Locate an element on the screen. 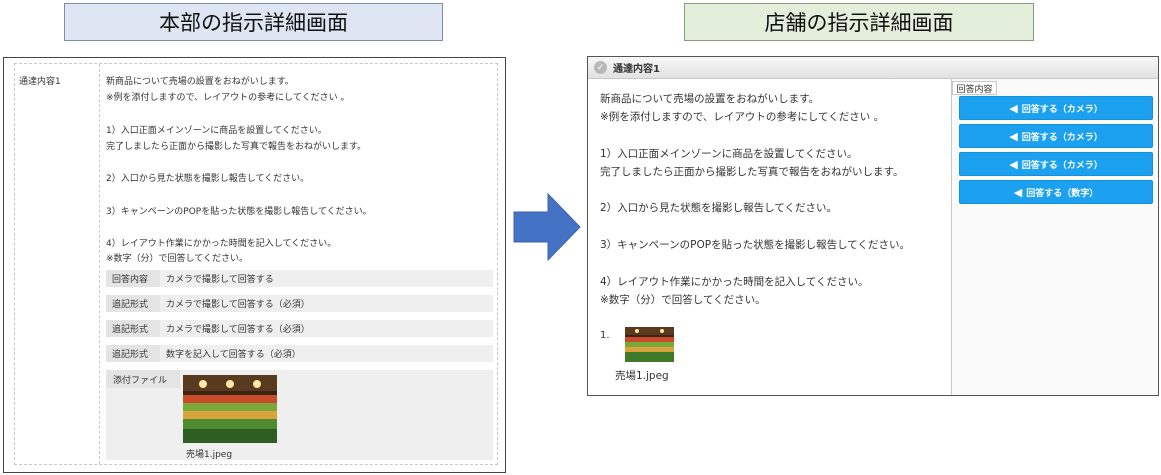 This screenshot has height=475, width=1161. answer-number-button: ◀ 回答する（数字） is located at coordinates (1056, 192).